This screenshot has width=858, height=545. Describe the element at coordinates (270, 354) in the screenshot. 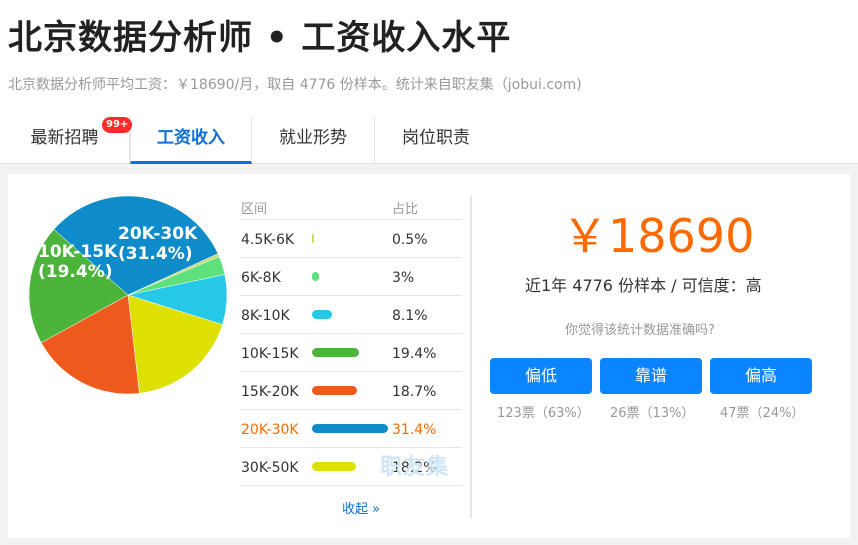

I see `range-cell: 10K-15K` at that location.